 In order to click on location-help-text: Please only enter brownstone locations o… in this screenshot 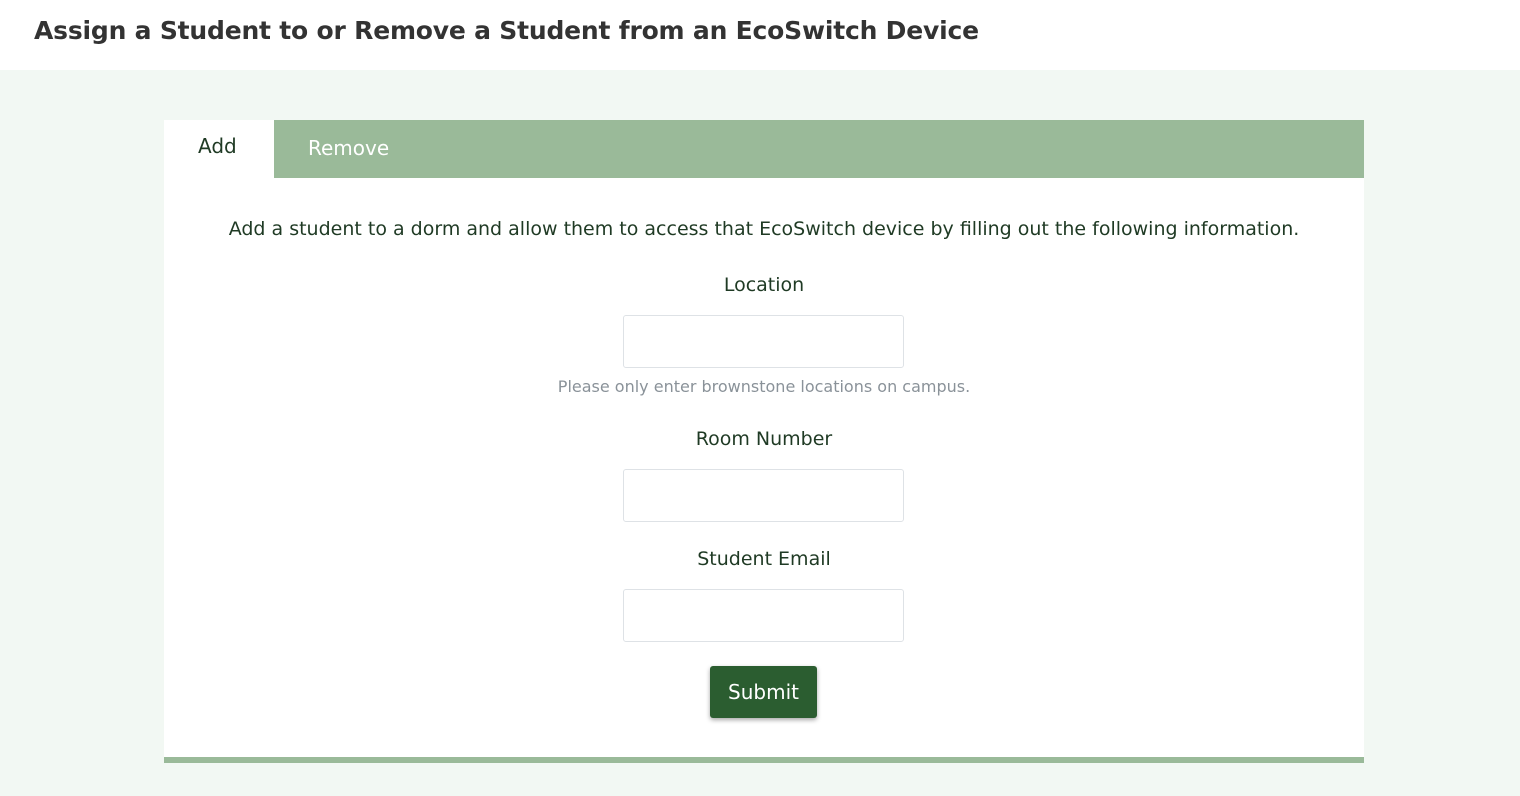, I will do `click(764, 386)`.